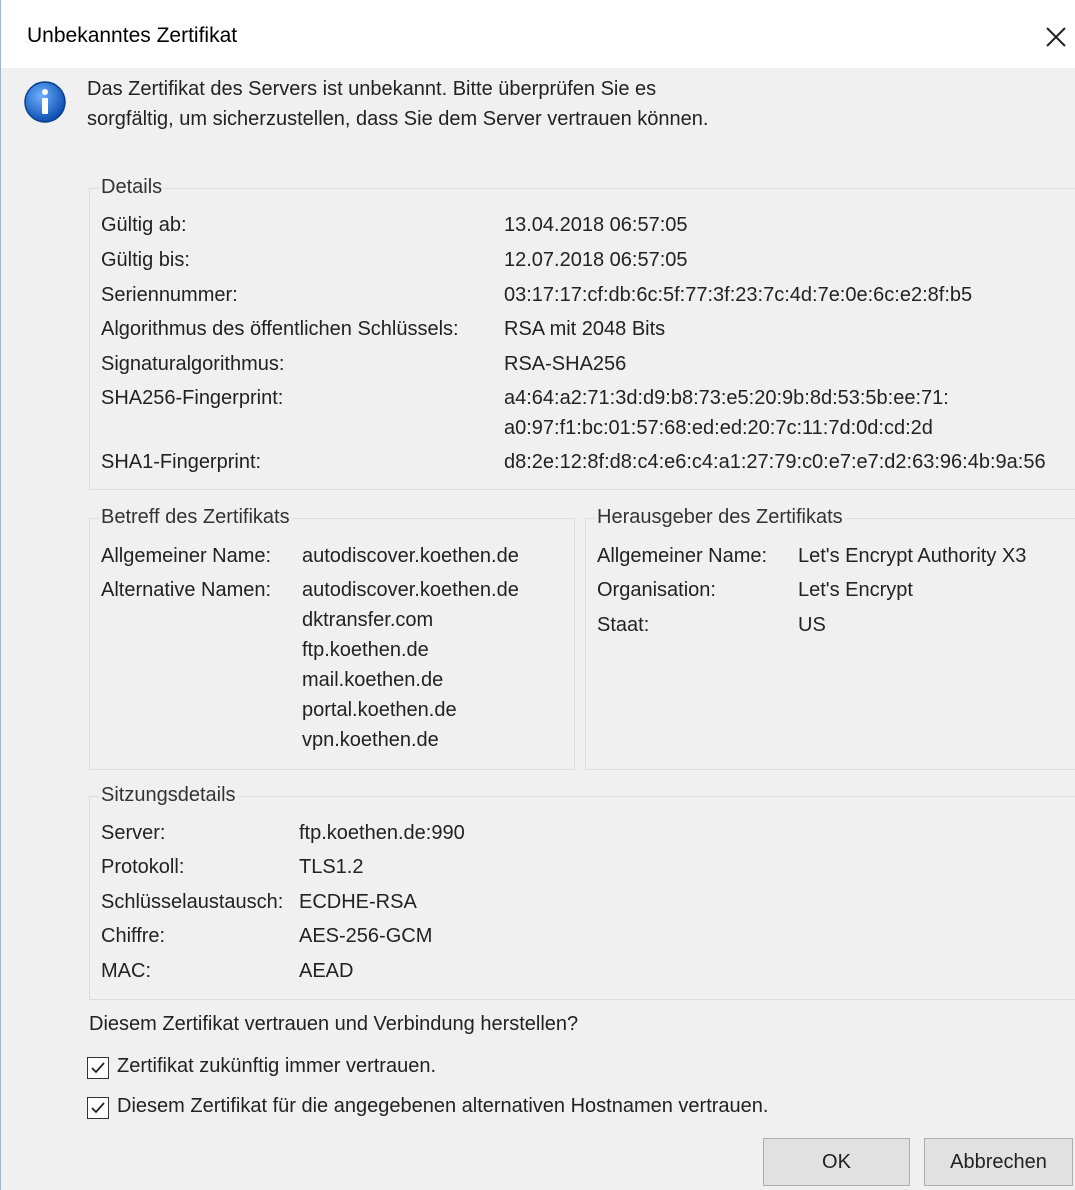 This screenshot has width=1075, height=1190. Describe the element at coordinates (379, 710) in the screenshot. I see `alt-name-item: portal.koethen.de` at that location.